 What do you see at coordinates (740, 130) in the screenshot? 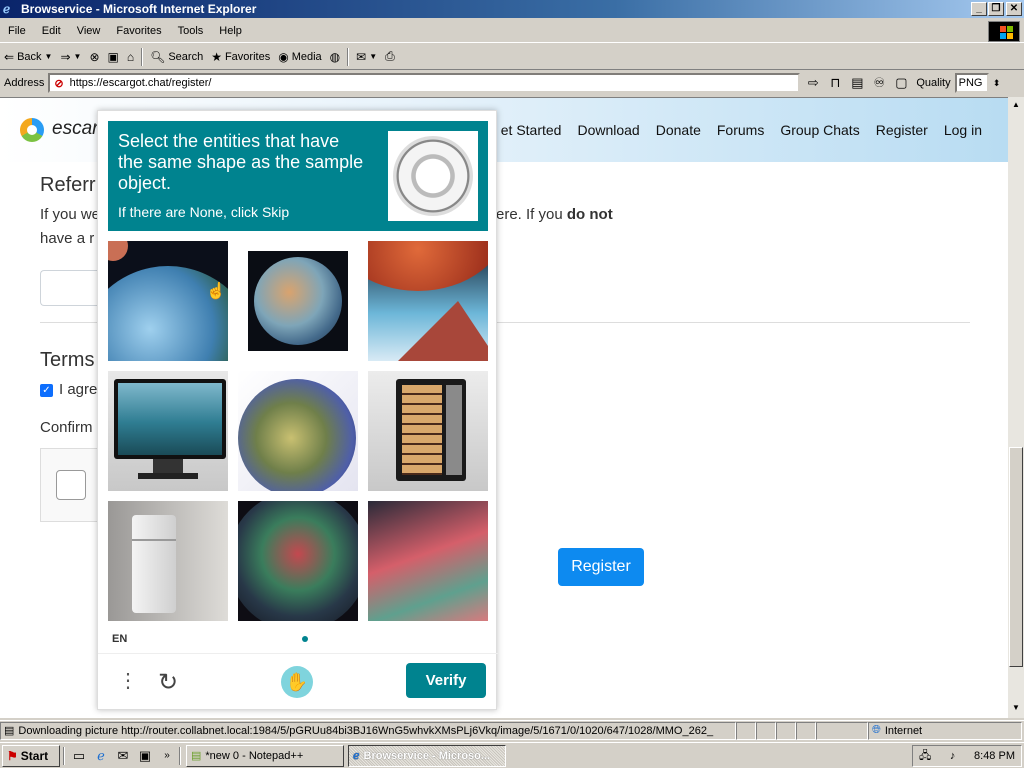
I see `nav-forums: Forums` at bounding box center [740, 130].